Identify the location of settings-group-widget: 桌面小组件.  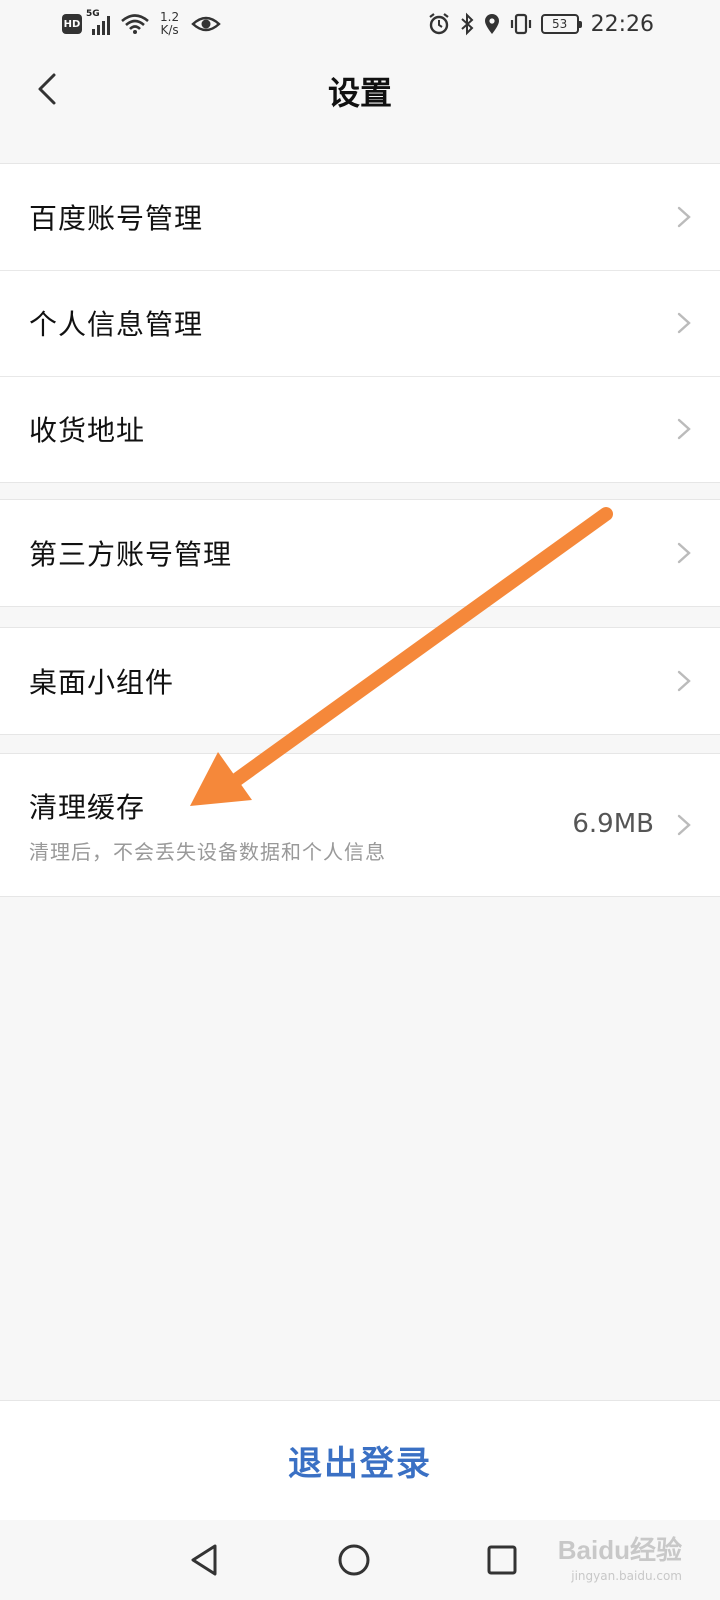
(360, 681).